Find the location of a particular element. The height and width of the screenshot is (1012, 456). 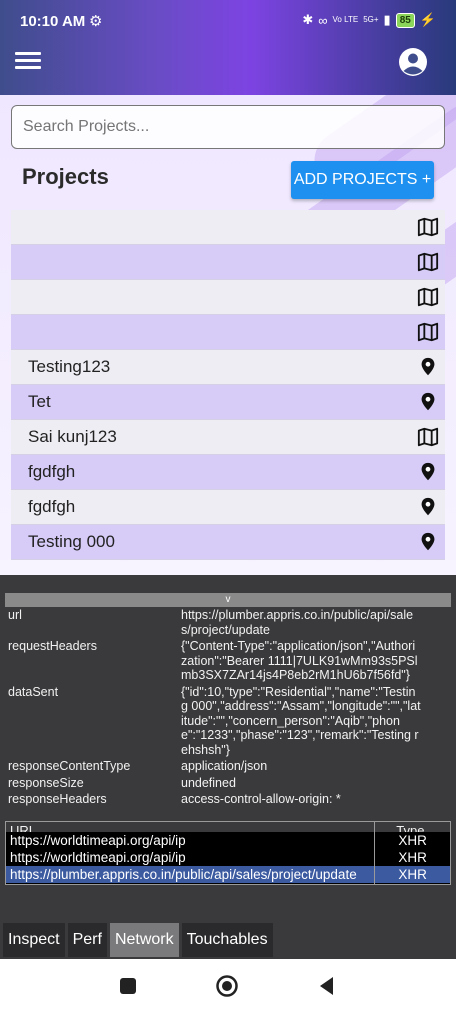

detail-key: responseSize is located at coordinates (46, 782).